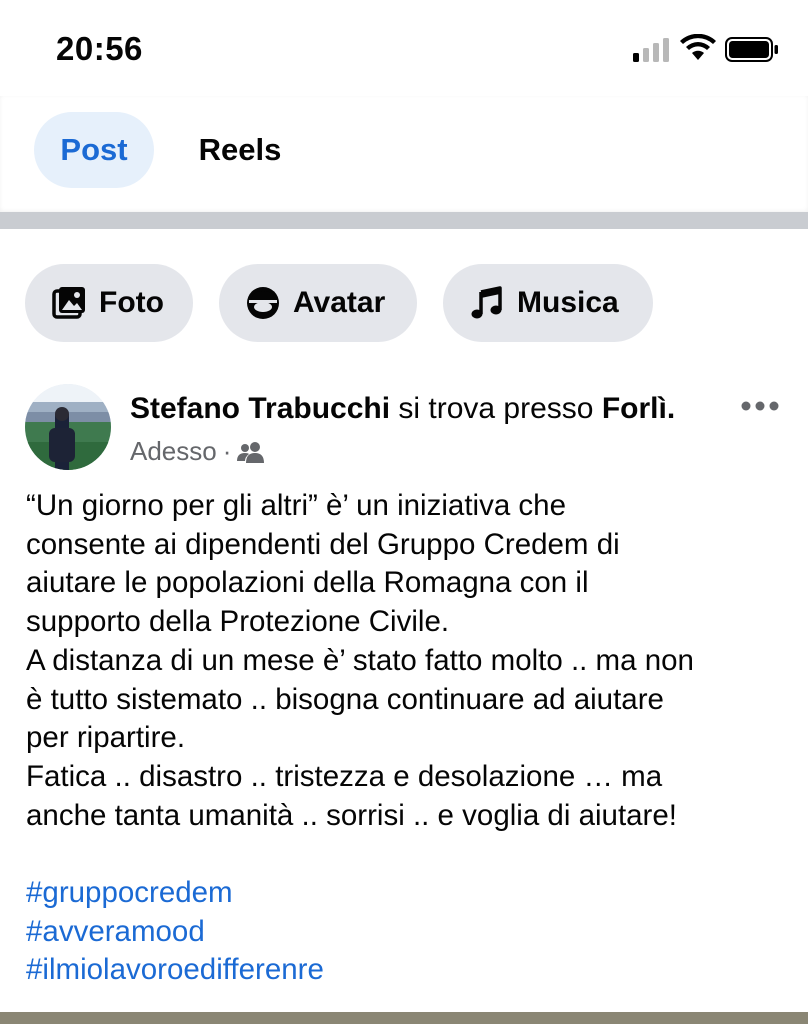 Image resolution: width=808 pixels, height=1024 pixels. I want to click on hashtag-link: #gruppocredem, so click(175, 893).